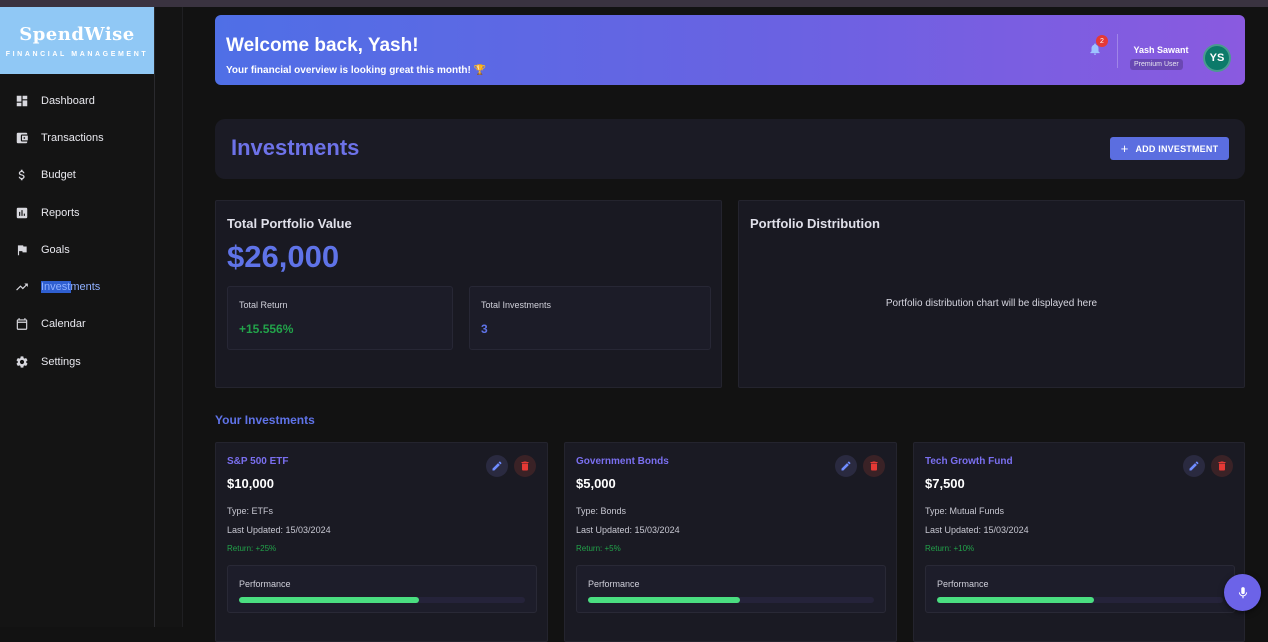  Describe the element at coordinates (77, 249) in the screenshot. I see `sidebar-item-goals: Goals` at that location.